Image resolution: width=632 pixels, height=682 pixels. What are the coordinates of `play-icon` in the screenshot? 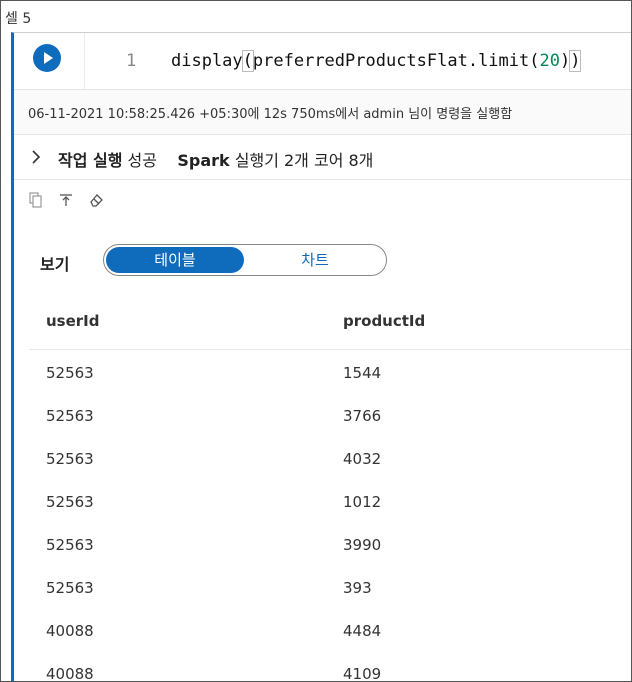 It's located at (48, 58).